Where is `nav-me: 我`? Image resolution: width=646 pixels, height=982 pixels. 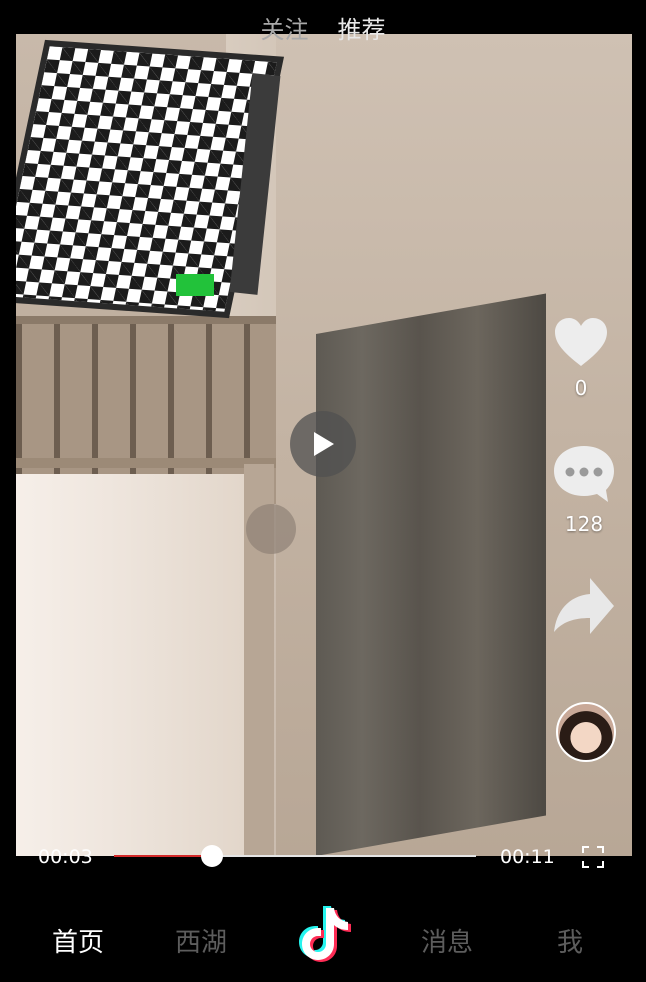
nav-me: 我 is located at coordinates (570, 940).